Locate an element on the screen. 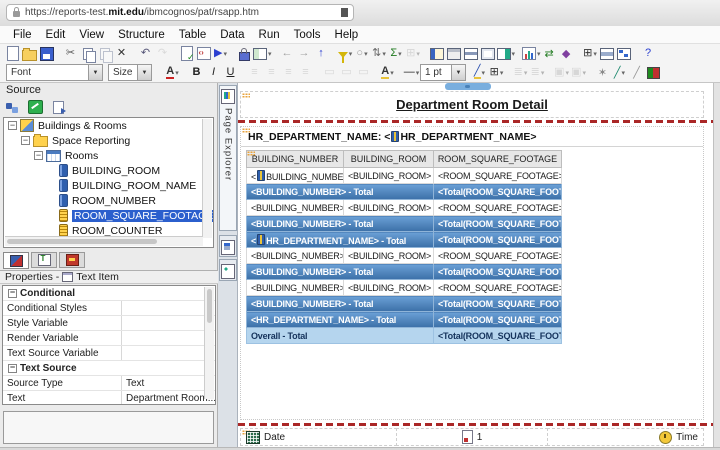  master-label-row: HR_DEPARTMENT_NAME: < HR_DEPARTMENT_NAME> is located at coordinates (472, 137).